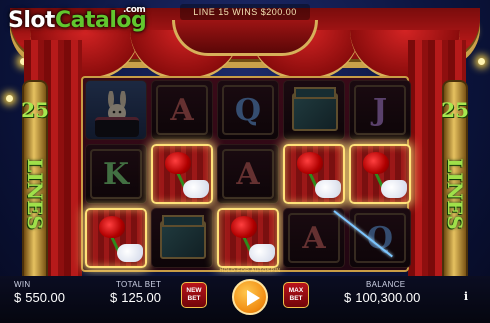 The height and width of the screenshot is (323, 490). I want to click on left-lines-pillar: 25 LINES, so click(35, 182).